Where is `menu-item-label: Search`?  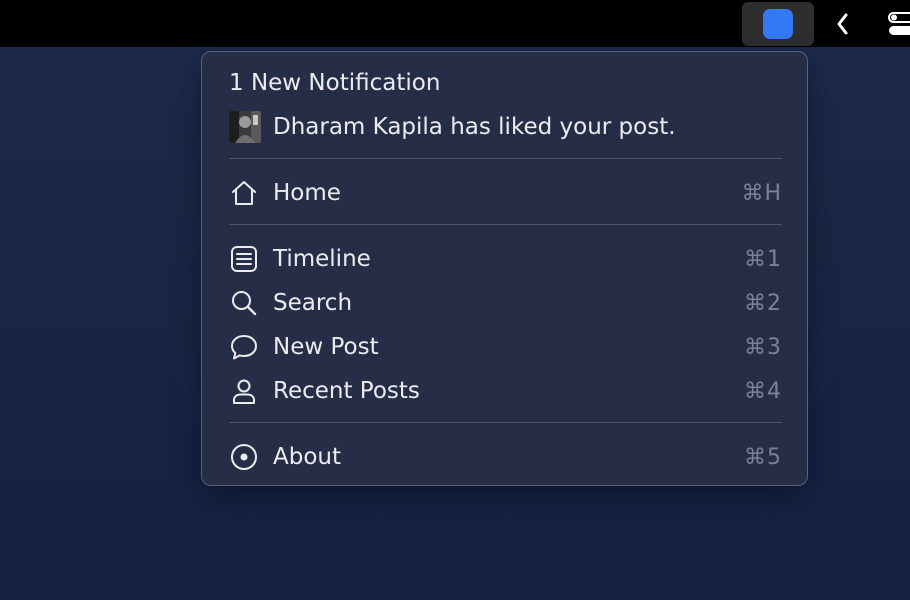
menu-item-label: Search is located at coordinates (313, 303).